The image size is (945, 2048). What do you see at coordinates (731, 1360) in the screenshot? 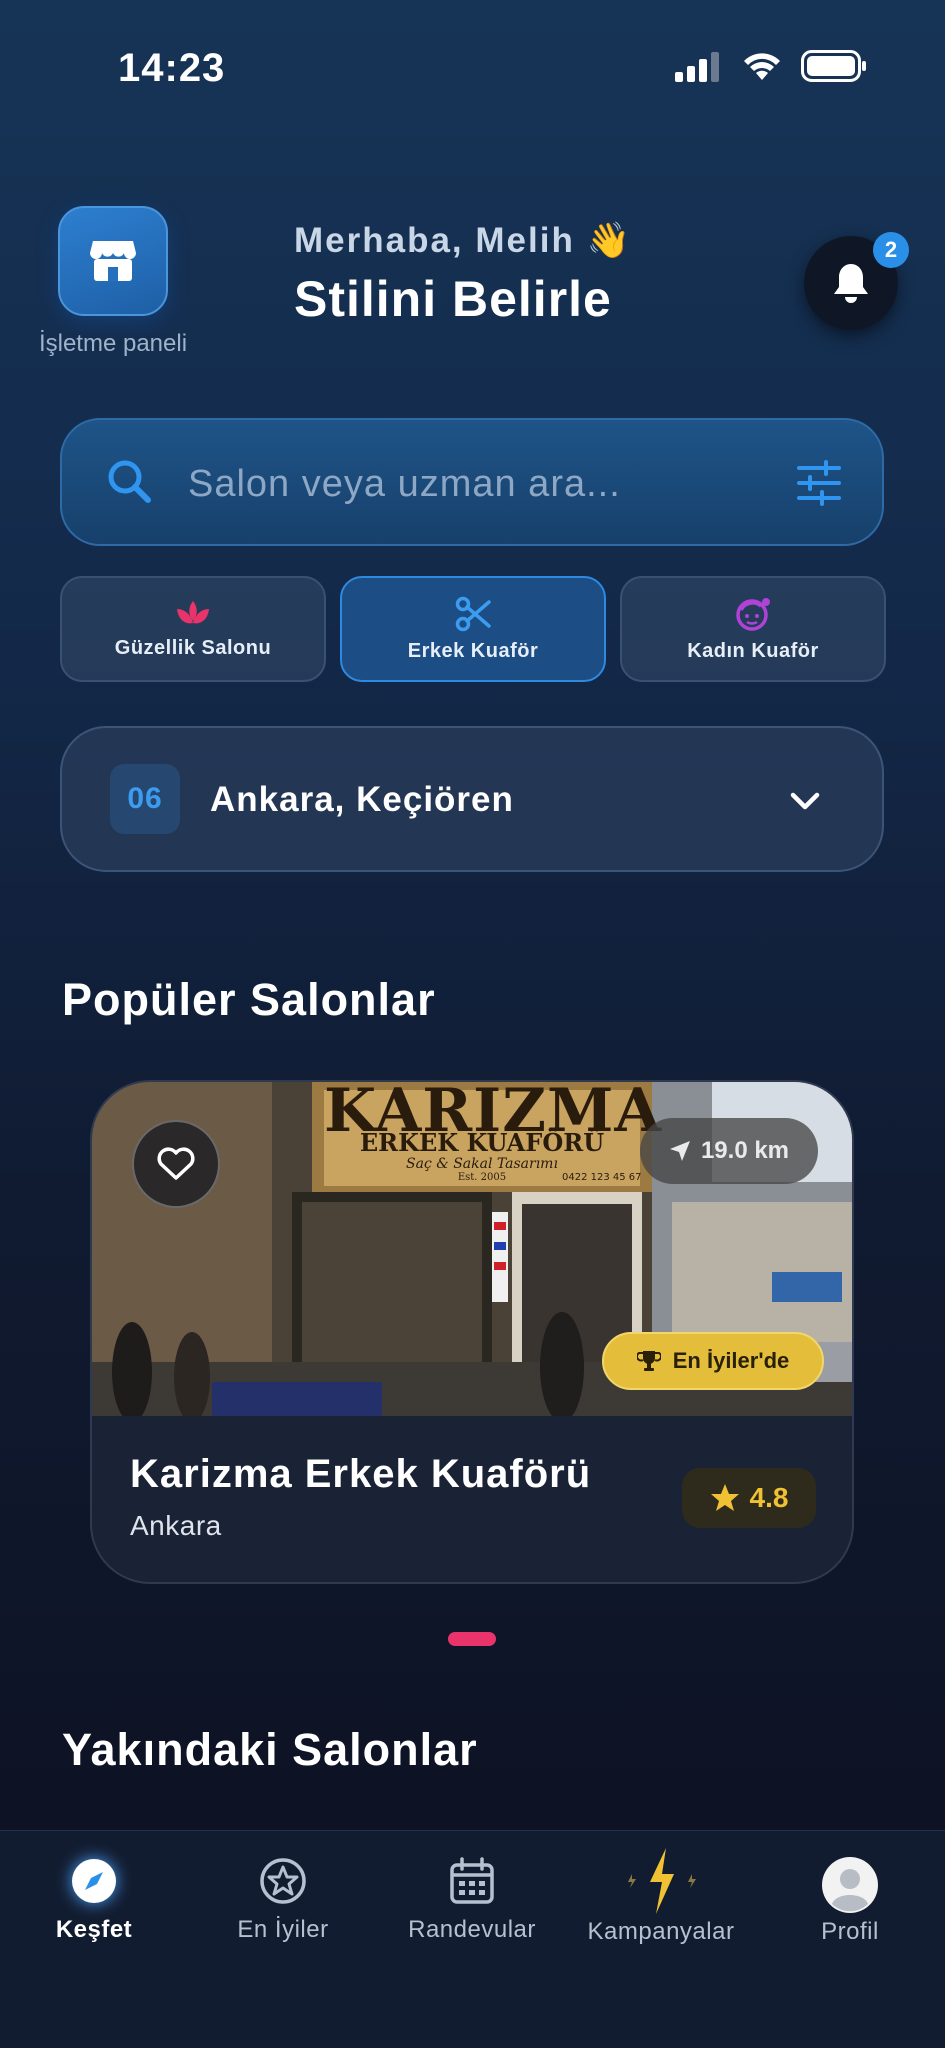
I see `top-rated-label: En İyiler'de` at bounding box center [731, 1360].